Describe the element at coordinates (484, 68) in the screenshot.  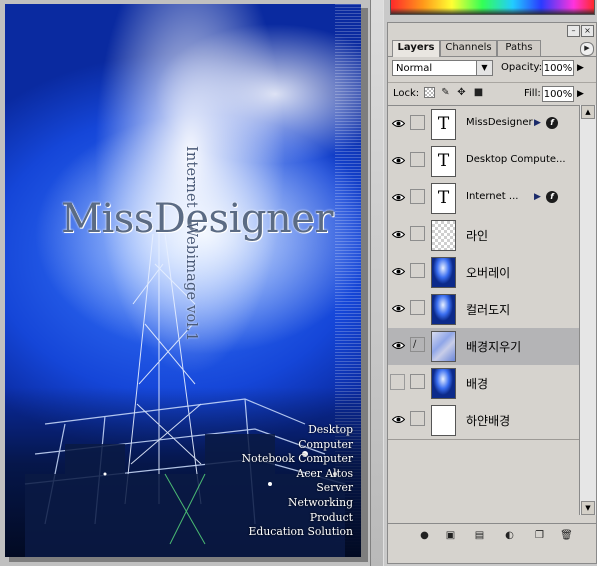
I see `chevron-down-icon: ▼` at that location.